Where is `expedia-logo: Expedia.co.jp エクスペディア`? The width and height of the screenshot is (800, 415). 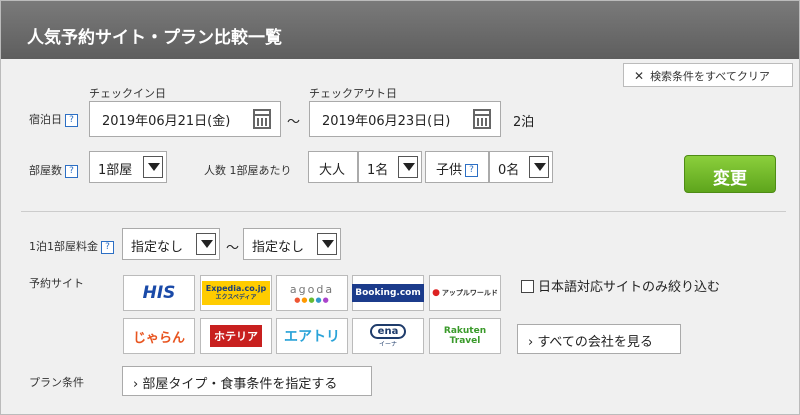
expedia-logo: Expedia.co.jp エクスペディア is located at coordinates (236, 293).